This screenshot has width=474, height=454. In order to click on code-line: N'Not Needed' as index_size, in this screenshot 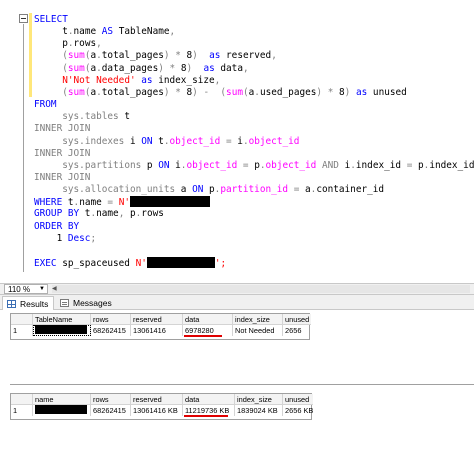, I will do `click(127, 81)`.